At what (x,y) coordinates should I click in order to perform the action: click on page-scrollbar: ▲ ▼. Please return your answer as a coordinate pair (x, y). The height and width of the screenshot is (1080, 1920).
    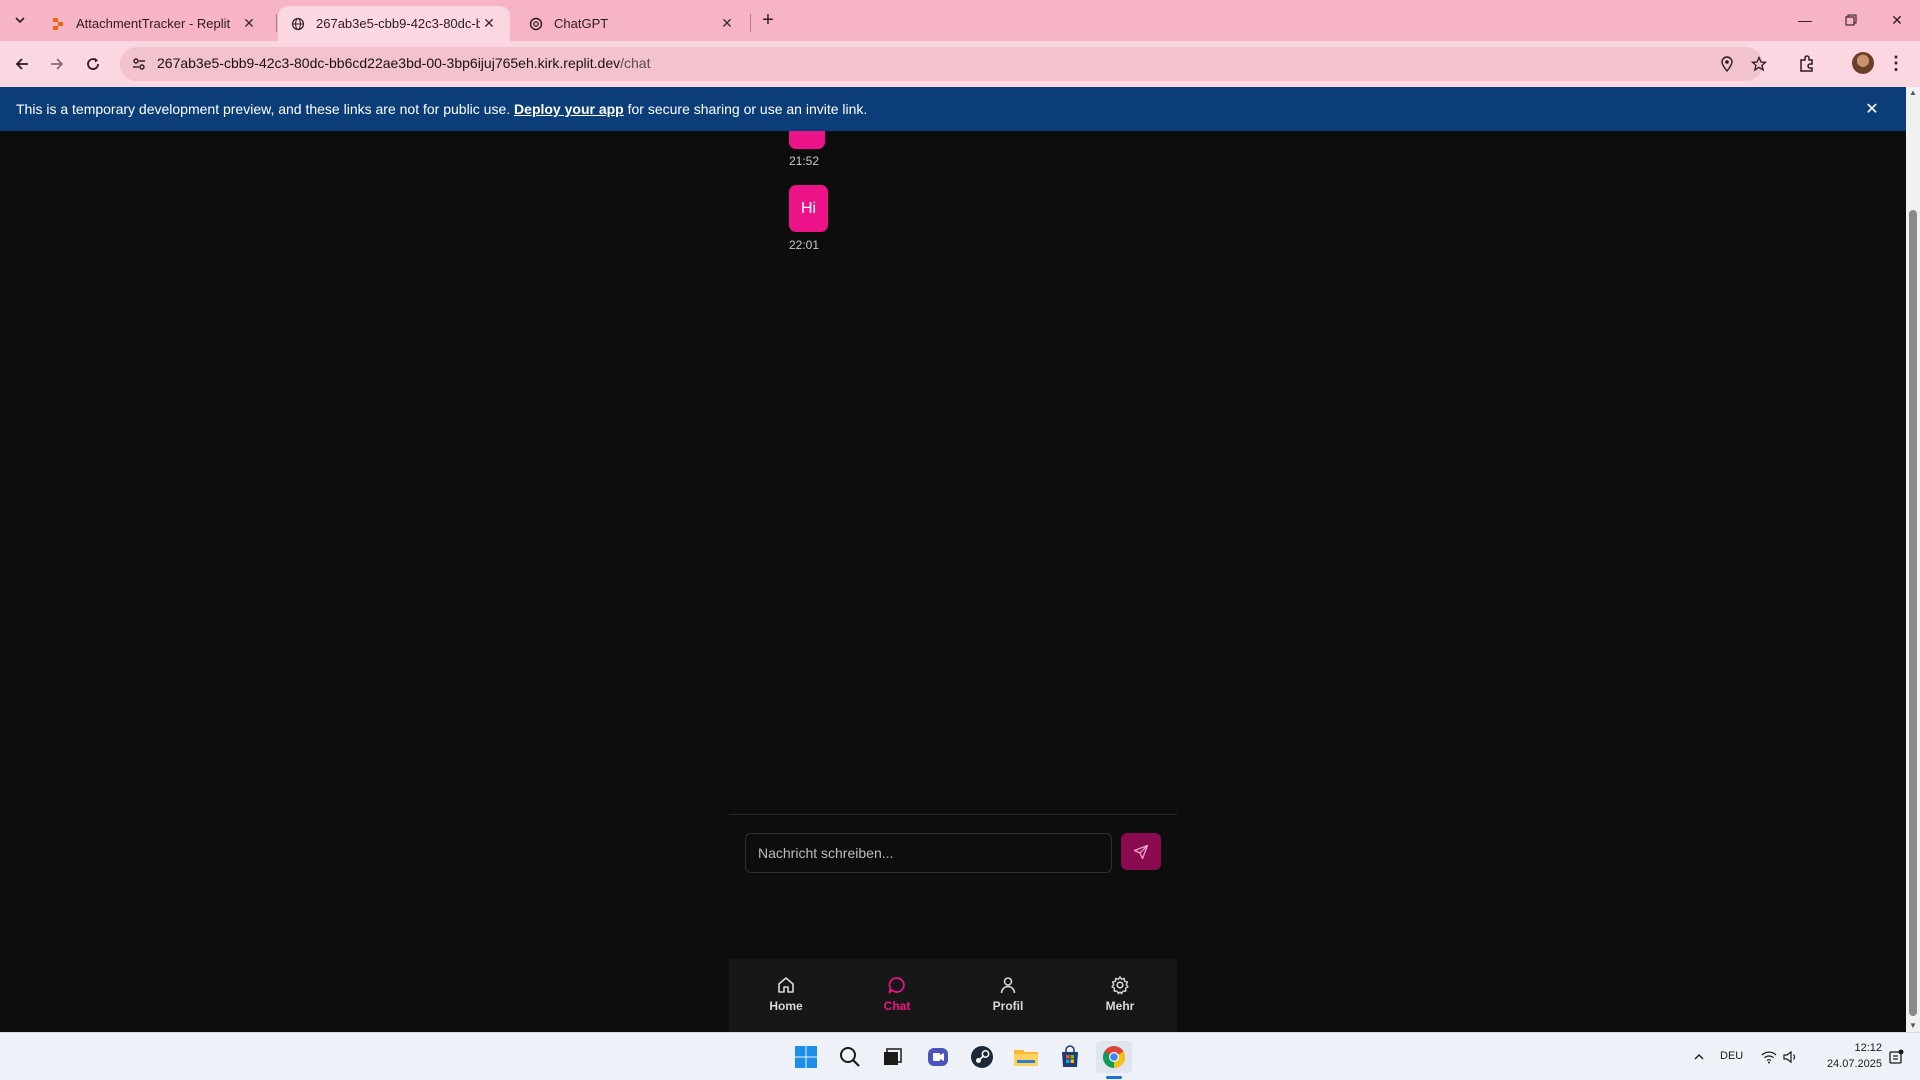
    Looking at the image, I should click on (1913, 559).